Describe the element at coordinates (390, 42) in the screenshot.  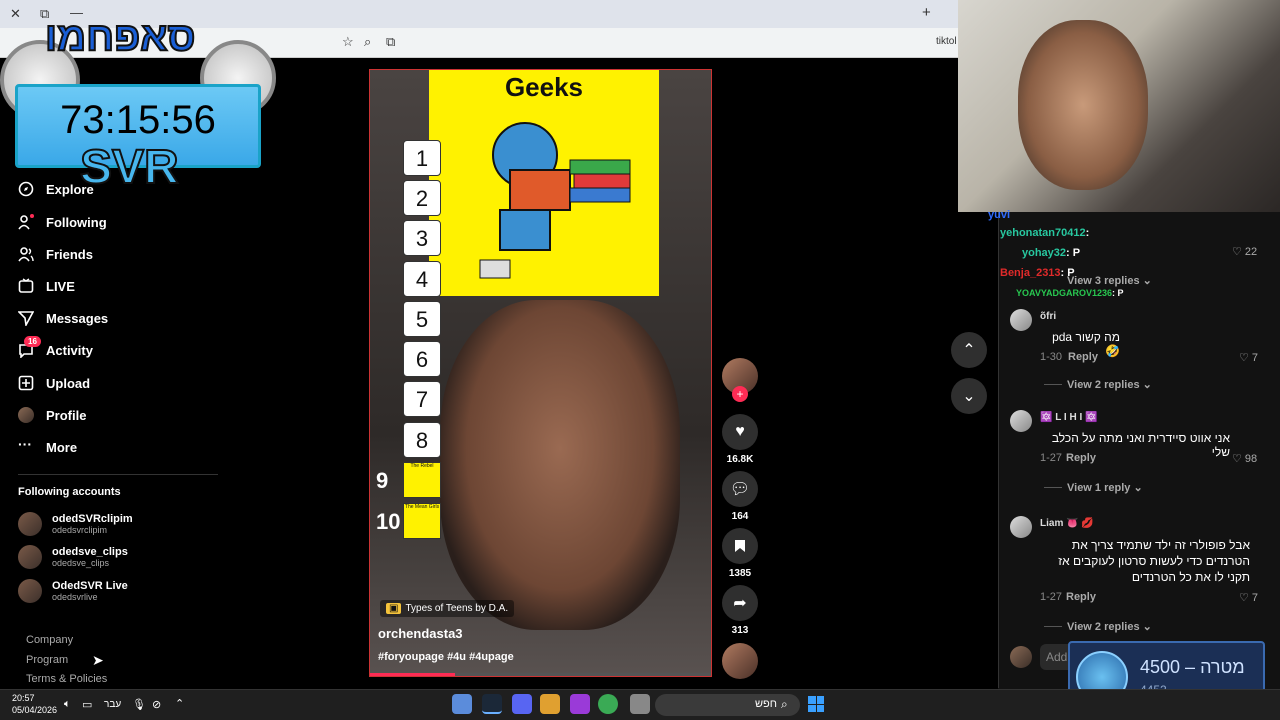
I see `screenshot-icon: ⧉` at that location.